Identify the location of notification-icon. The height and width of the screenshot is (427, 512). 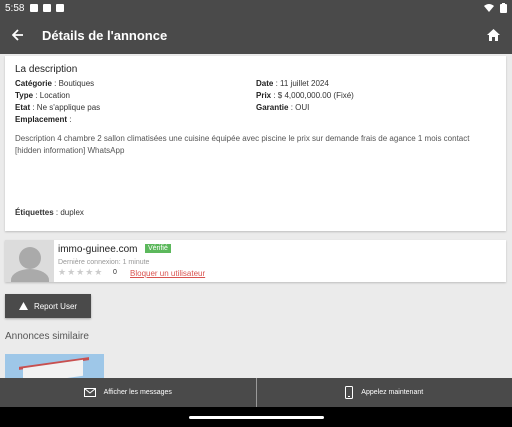
(47, 8).